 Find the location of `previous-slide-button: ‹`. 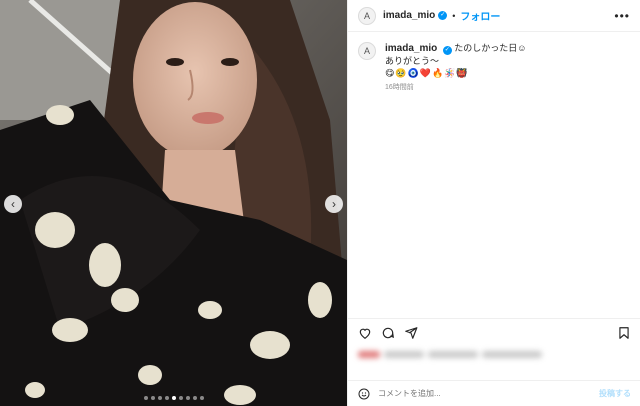

previous-slide-button: ‹ is located at coordinates (13, 204).